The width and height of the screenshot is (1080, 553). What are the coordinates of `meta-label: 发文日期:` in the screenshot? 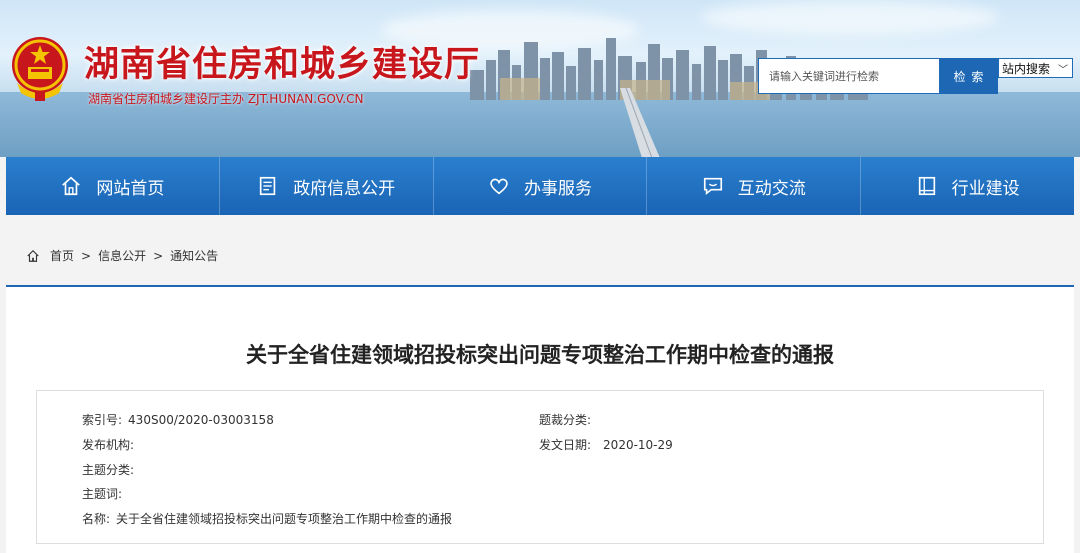 It's located at (565, 445).